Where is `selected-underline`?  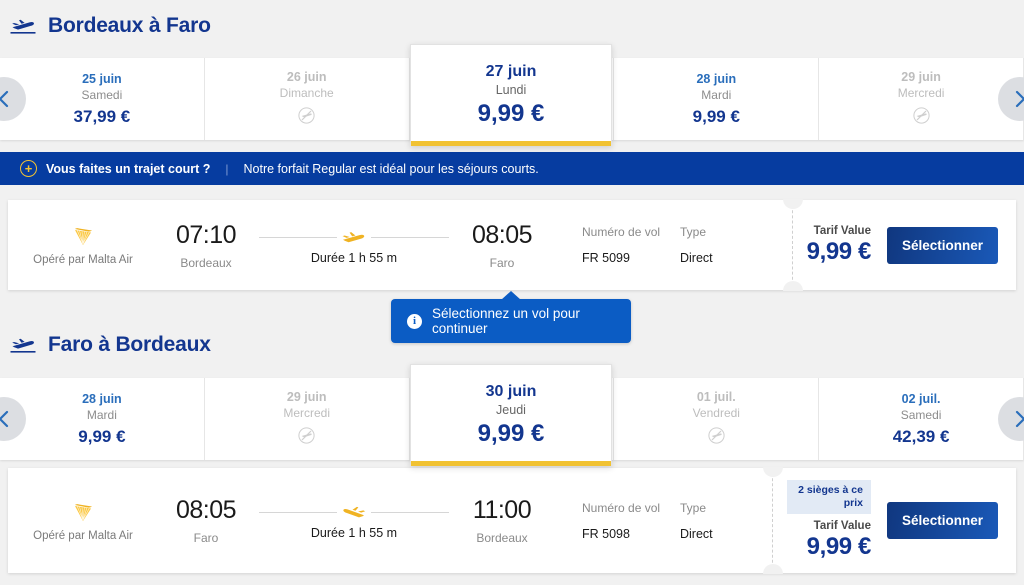
selected-underline is located at coordinates (511, 143).